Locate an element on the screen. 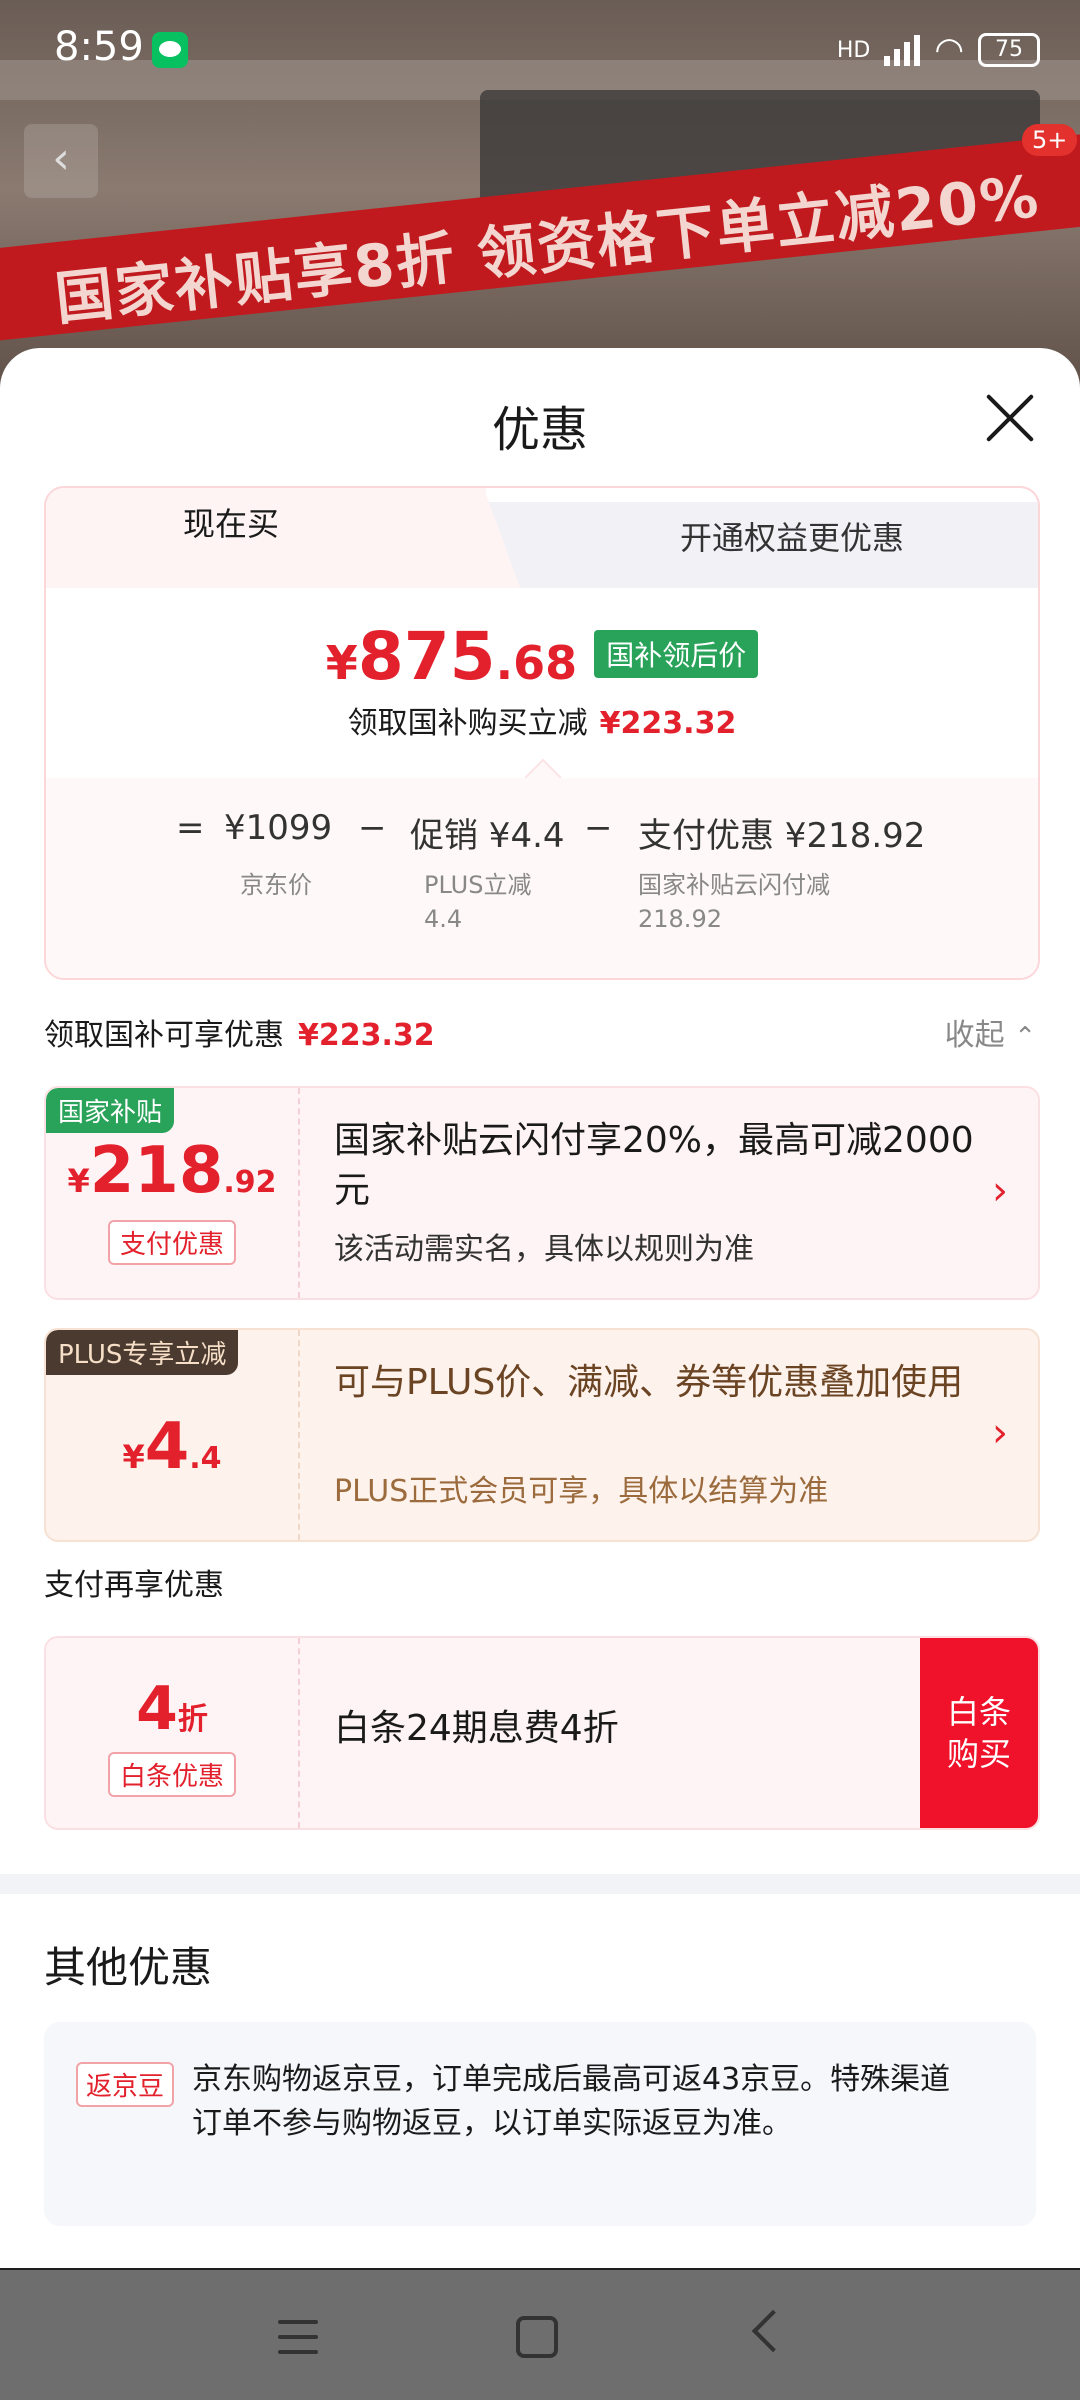 The height and width of the screenshot is (2400, 1080). final-price: ¥875.68 国补领后价 is located at coordinates (542, 656).